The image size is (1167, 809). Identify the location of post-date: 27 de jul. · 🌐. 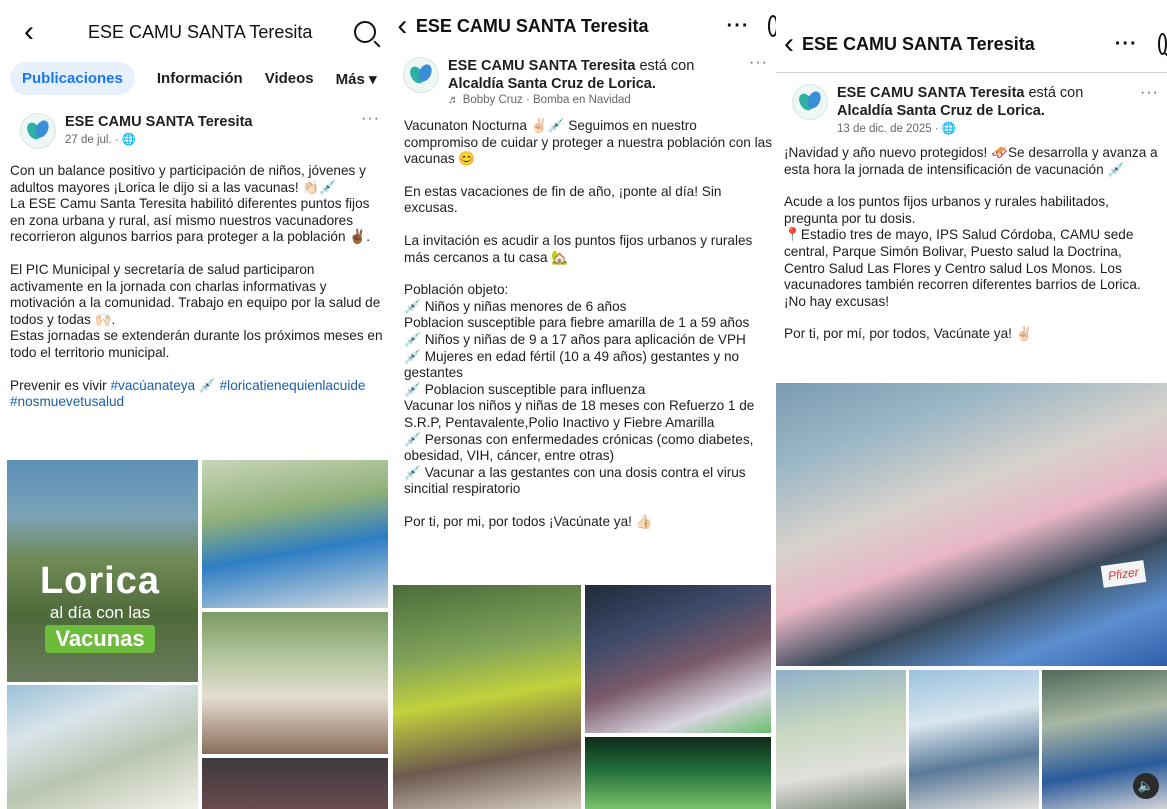
(158, 139).